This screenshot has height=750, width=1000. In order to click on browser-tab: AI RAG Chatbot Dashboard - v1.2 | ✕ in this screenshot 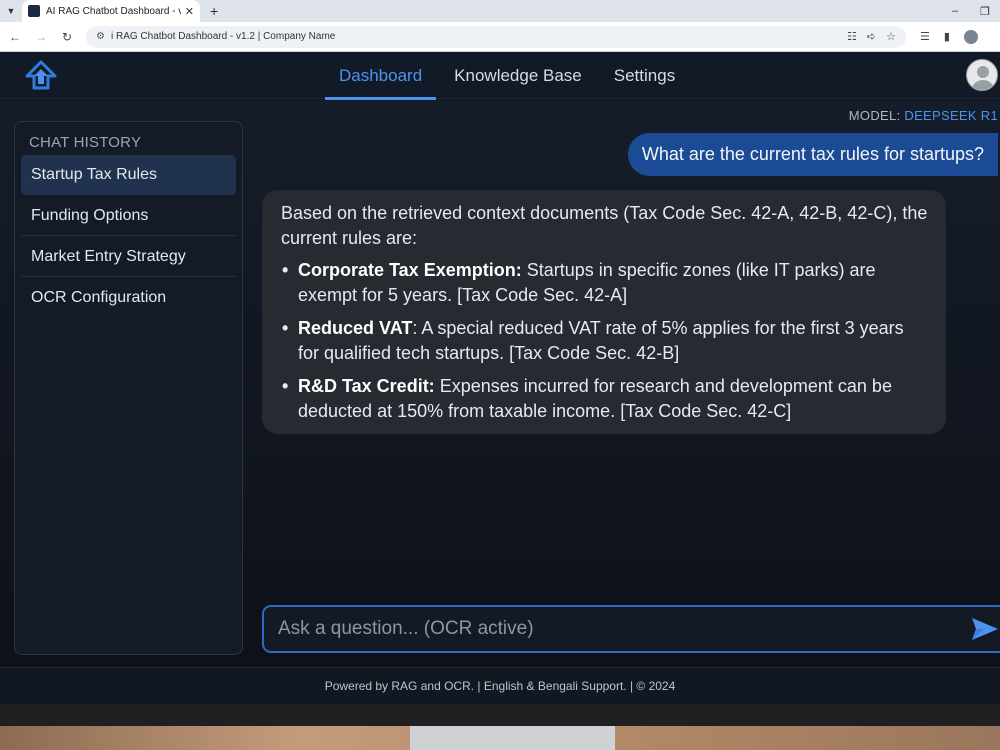, I will do `click(111, 11)`.